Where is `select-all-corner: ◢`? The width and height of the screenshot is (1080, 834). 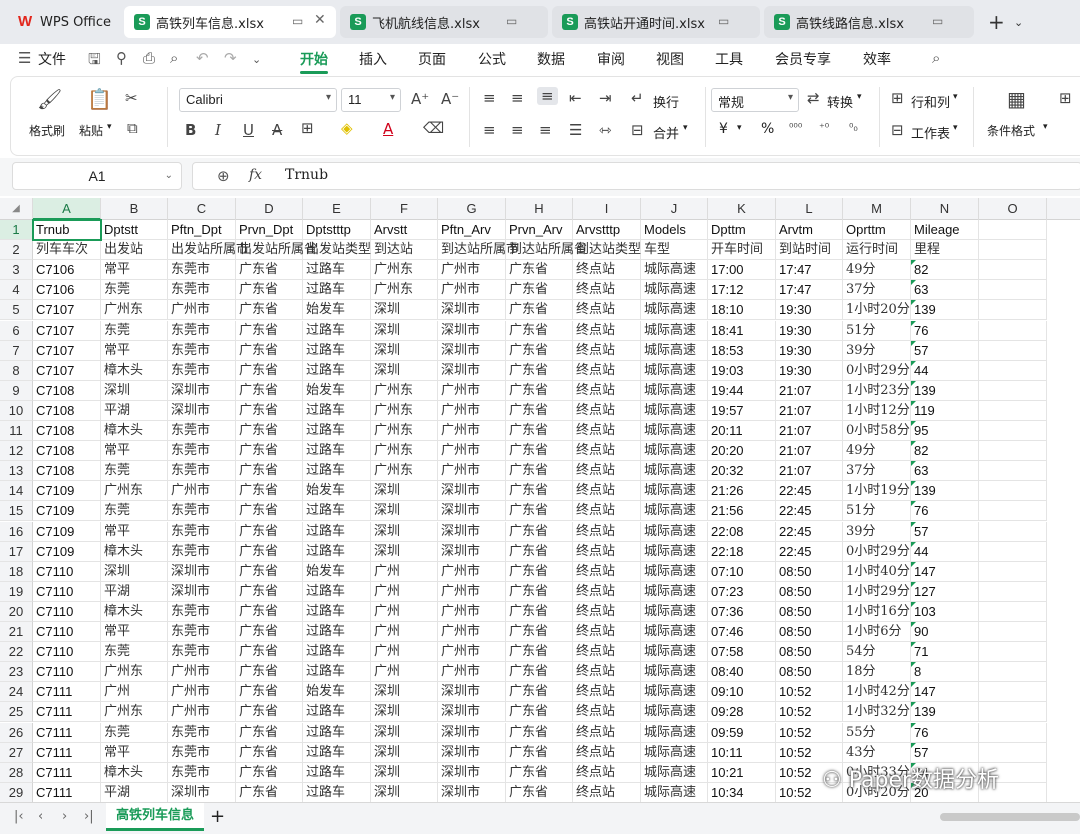
select-all-corner: ◢ is located at coordinates (16, 209).